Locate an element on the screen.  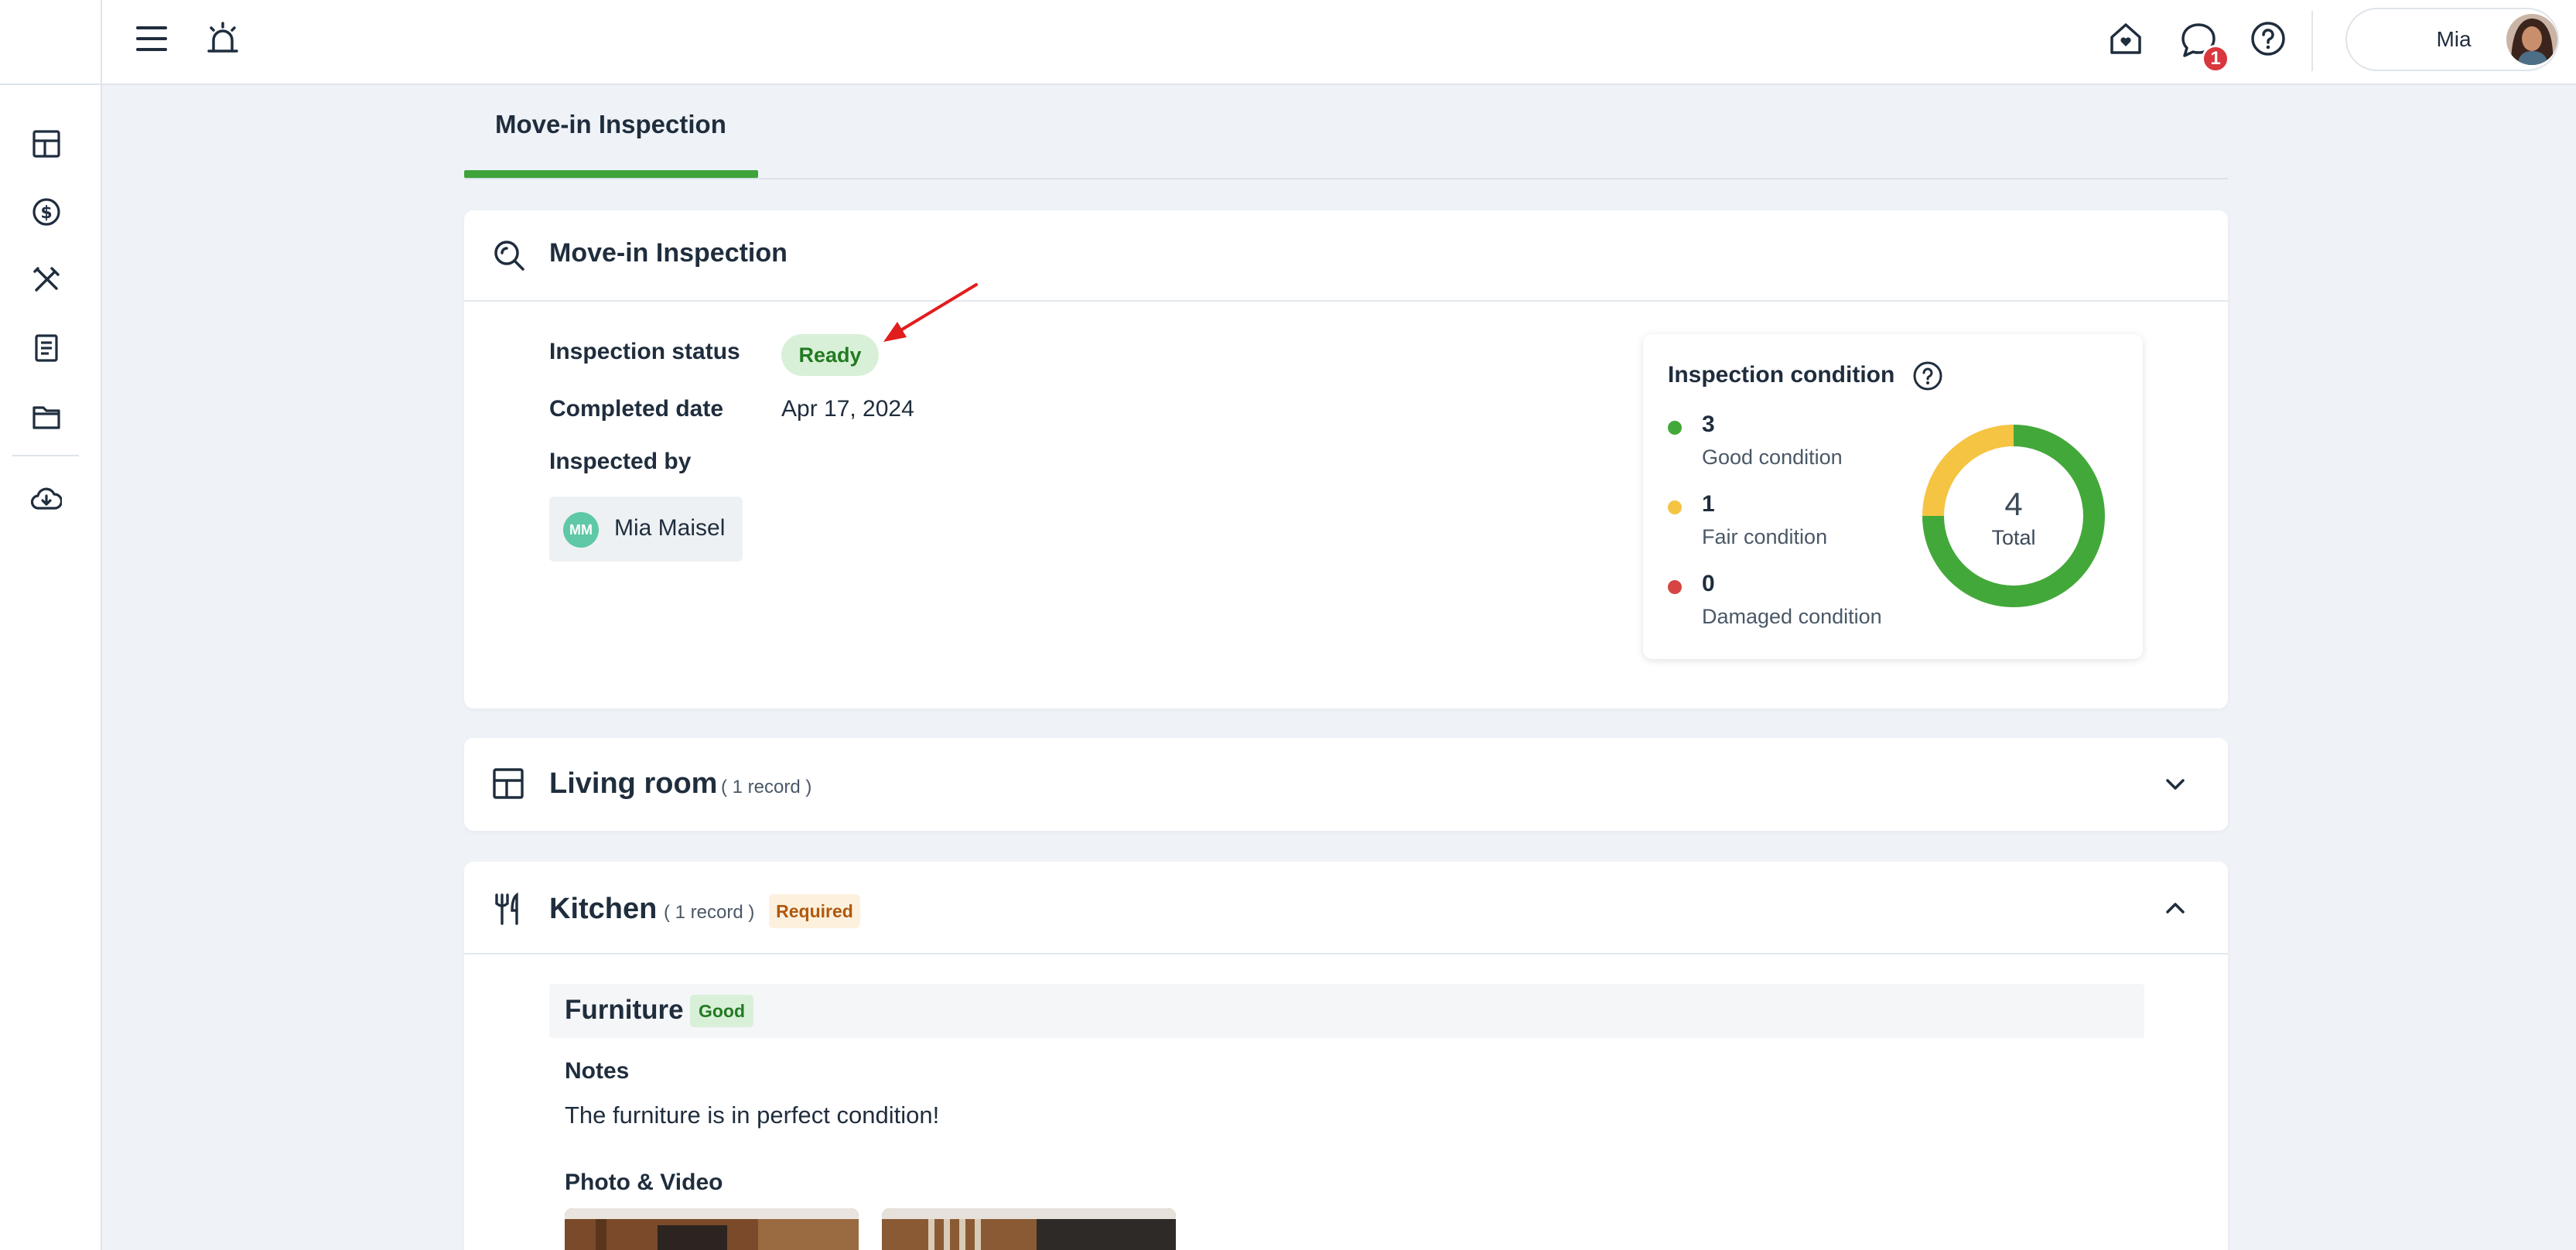
sidebar-item-downloads is located at coordinates (46, 500).